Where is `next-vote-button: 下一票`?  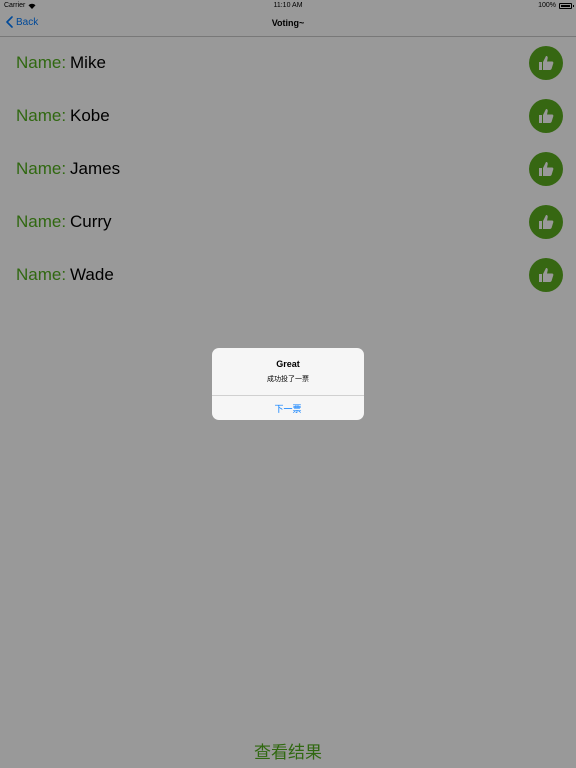 next-vote-button: 下一票 is located at coordinates (288, 408).